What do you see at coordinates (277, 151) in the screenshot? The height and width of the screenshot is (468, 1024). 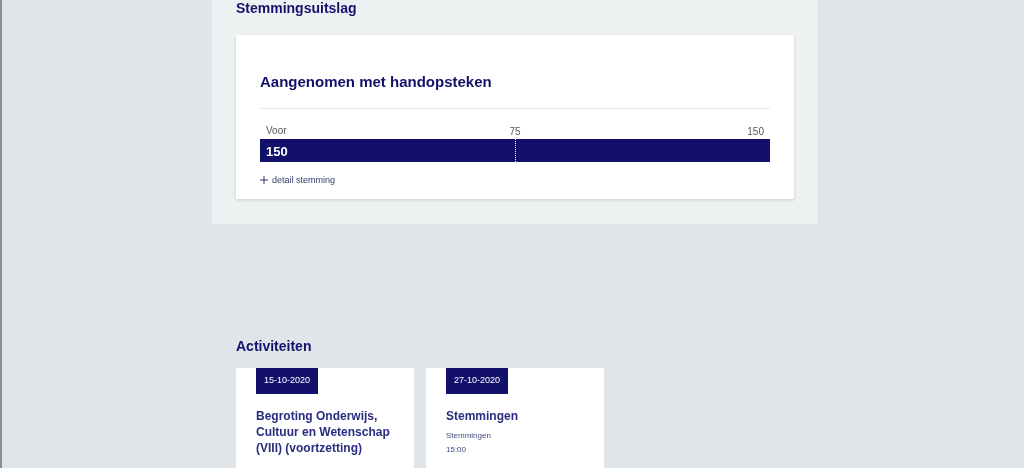 I see `vote-count: 150` at bounding box center [277, 151].